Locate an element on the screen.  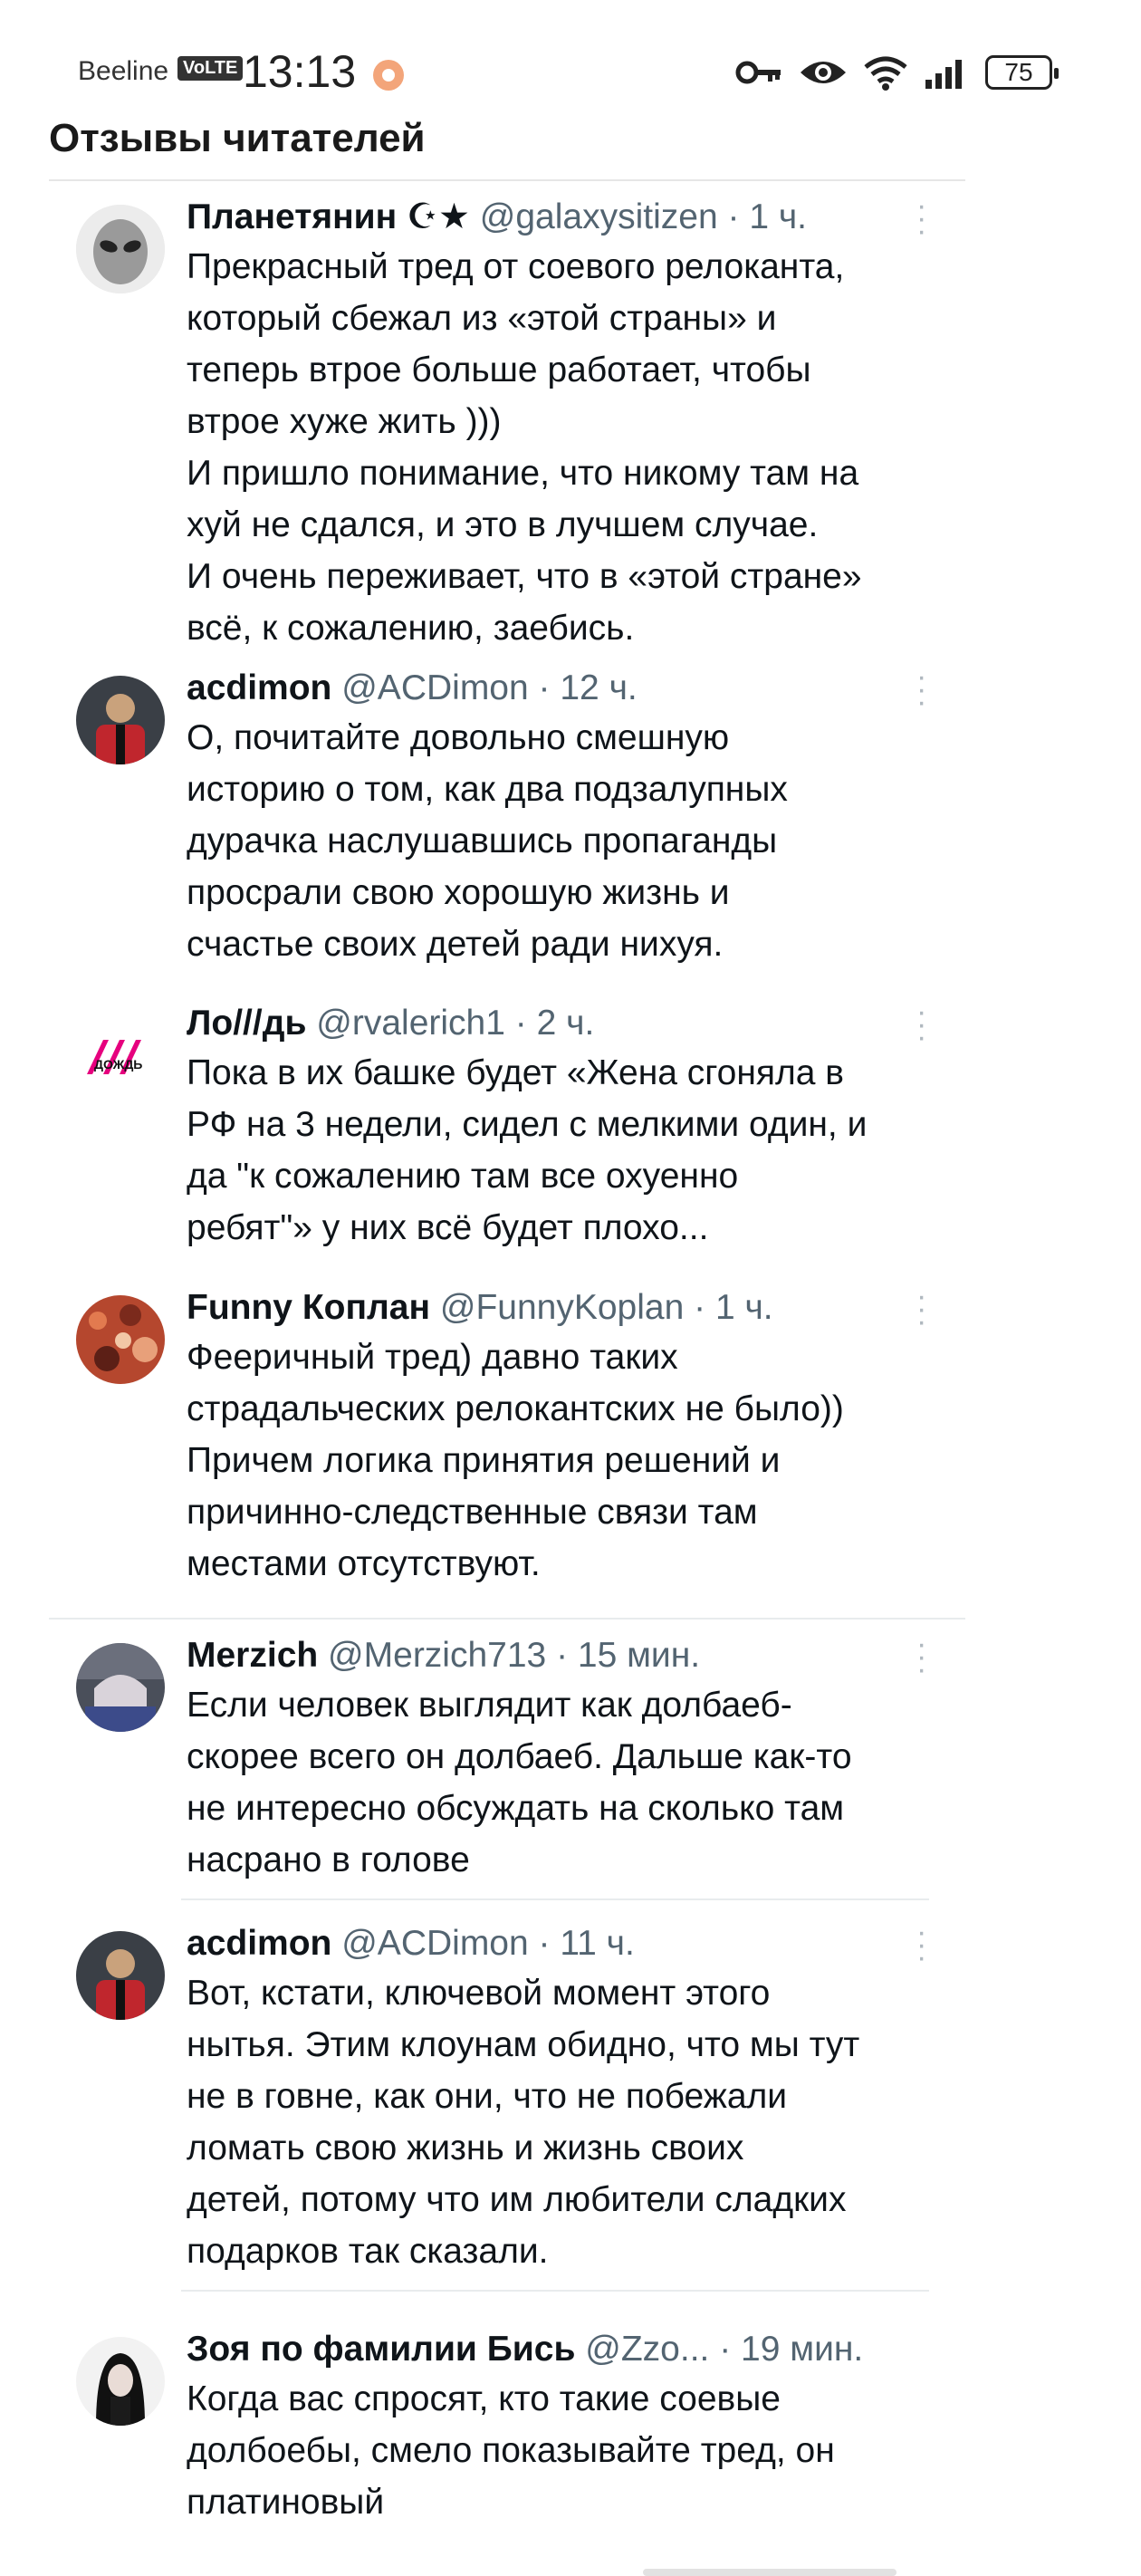
key-icon is located at coordinates (758, 72).